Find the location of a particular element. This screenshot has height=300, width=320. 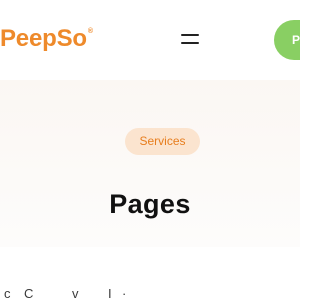

cropped-text-fragment: c is located at coordinates (7, 293).